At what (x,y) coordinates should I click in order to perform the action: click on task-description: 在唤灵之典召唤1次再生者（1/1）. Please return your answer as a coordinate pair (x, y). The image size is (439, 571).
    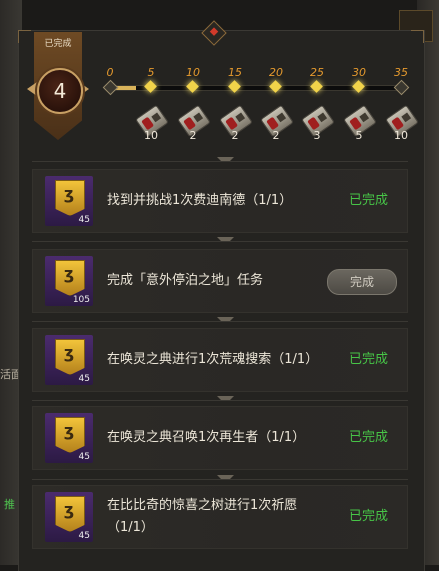
    Looking at the image, I should click on (206, 437).